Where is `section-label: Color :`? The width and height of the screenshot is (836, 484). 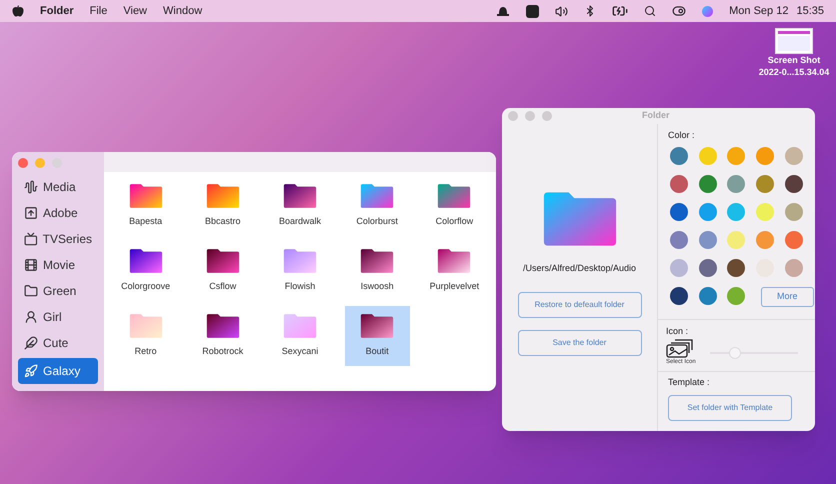 section-label: Color : is located at coordinates (682, 135).